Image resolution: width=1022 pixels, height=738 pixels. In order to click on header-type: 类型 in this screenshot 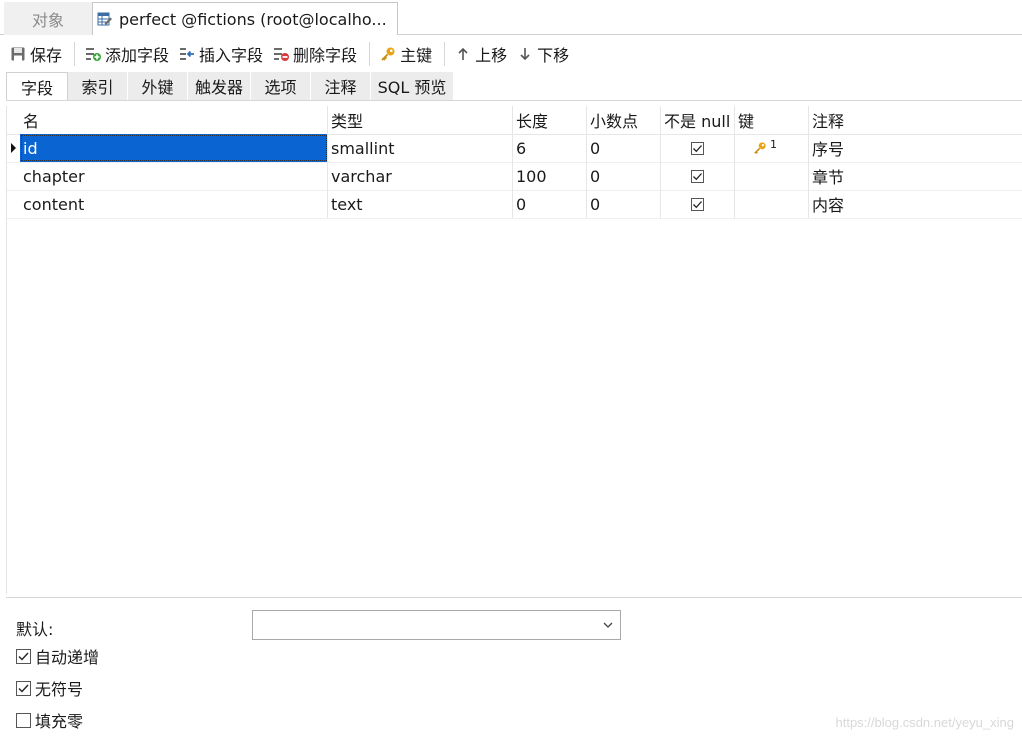, I will do `click(420, 120)`.